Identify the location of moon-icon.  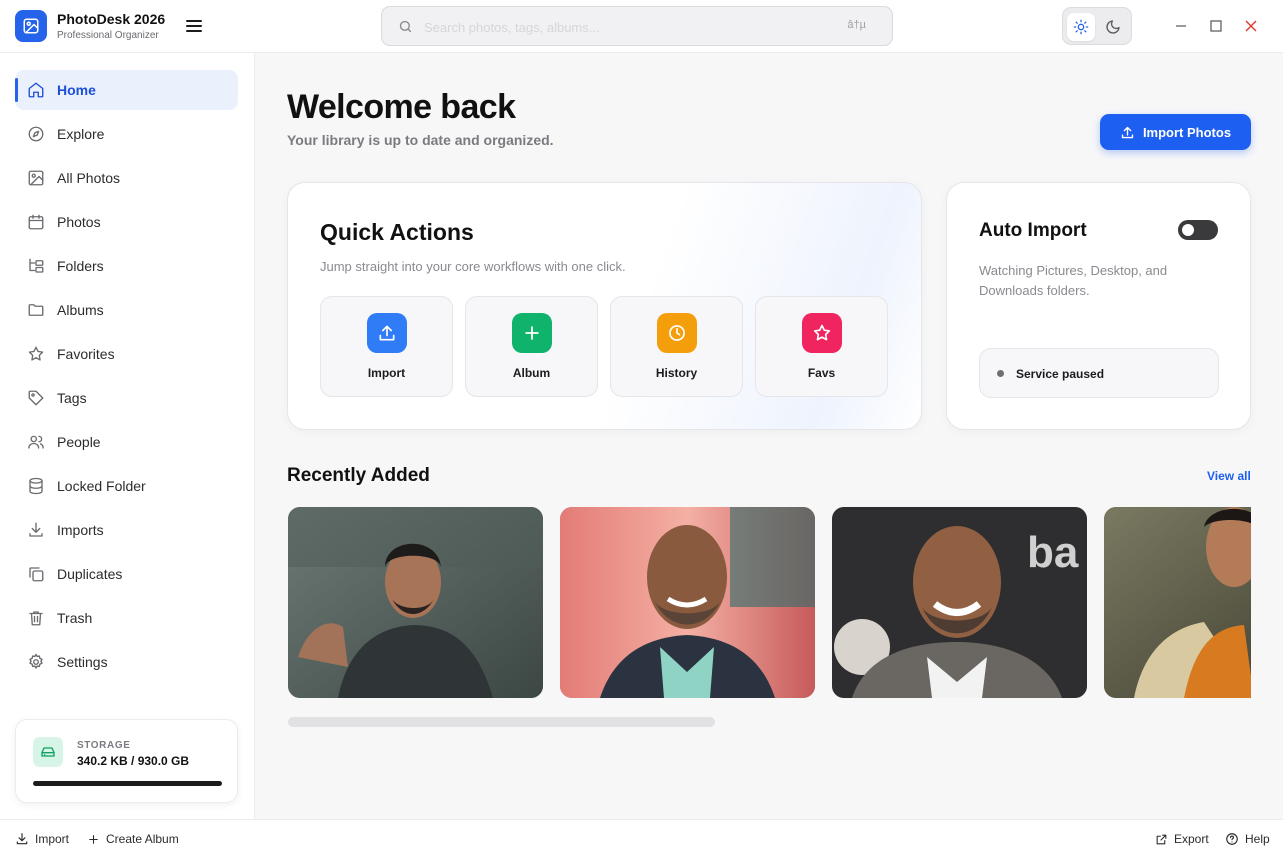
(1113, 27).